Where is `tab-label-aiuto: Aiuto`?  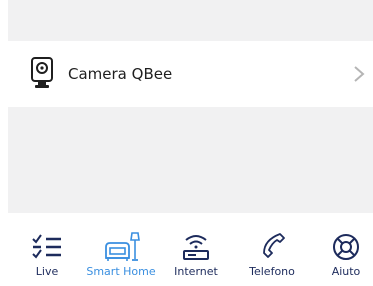 tab-label-aiuto: Aiuto is located at coordinates (346, 271).